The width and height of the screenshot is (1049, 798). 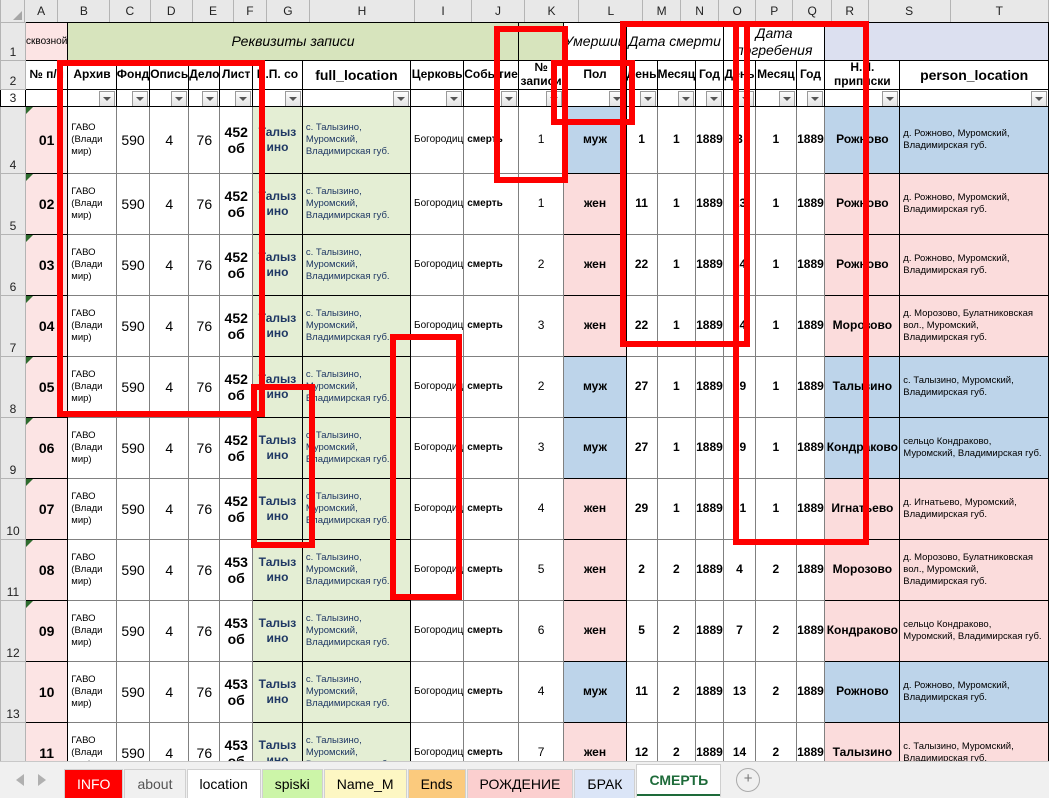 I want to click on header-nomer-zapisi: № записи, so click(x=541, y=75).